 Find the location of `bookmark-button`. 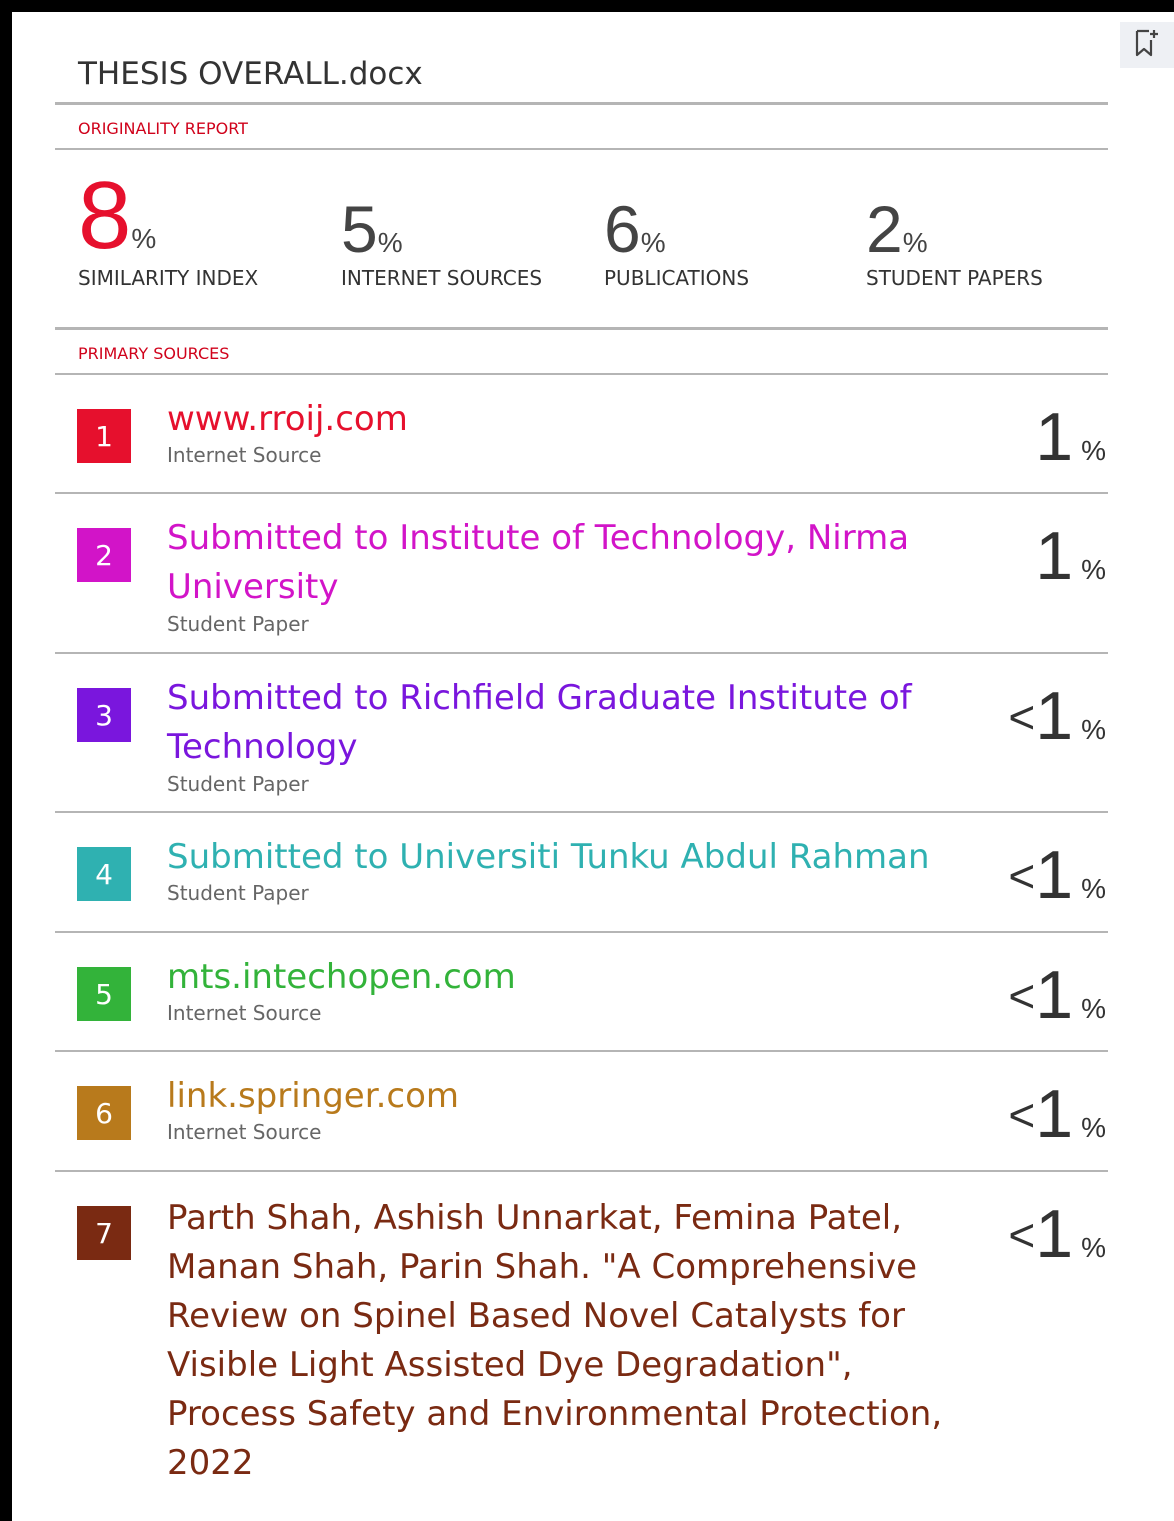

bookmark-button is located at coordinates (1147, 45).